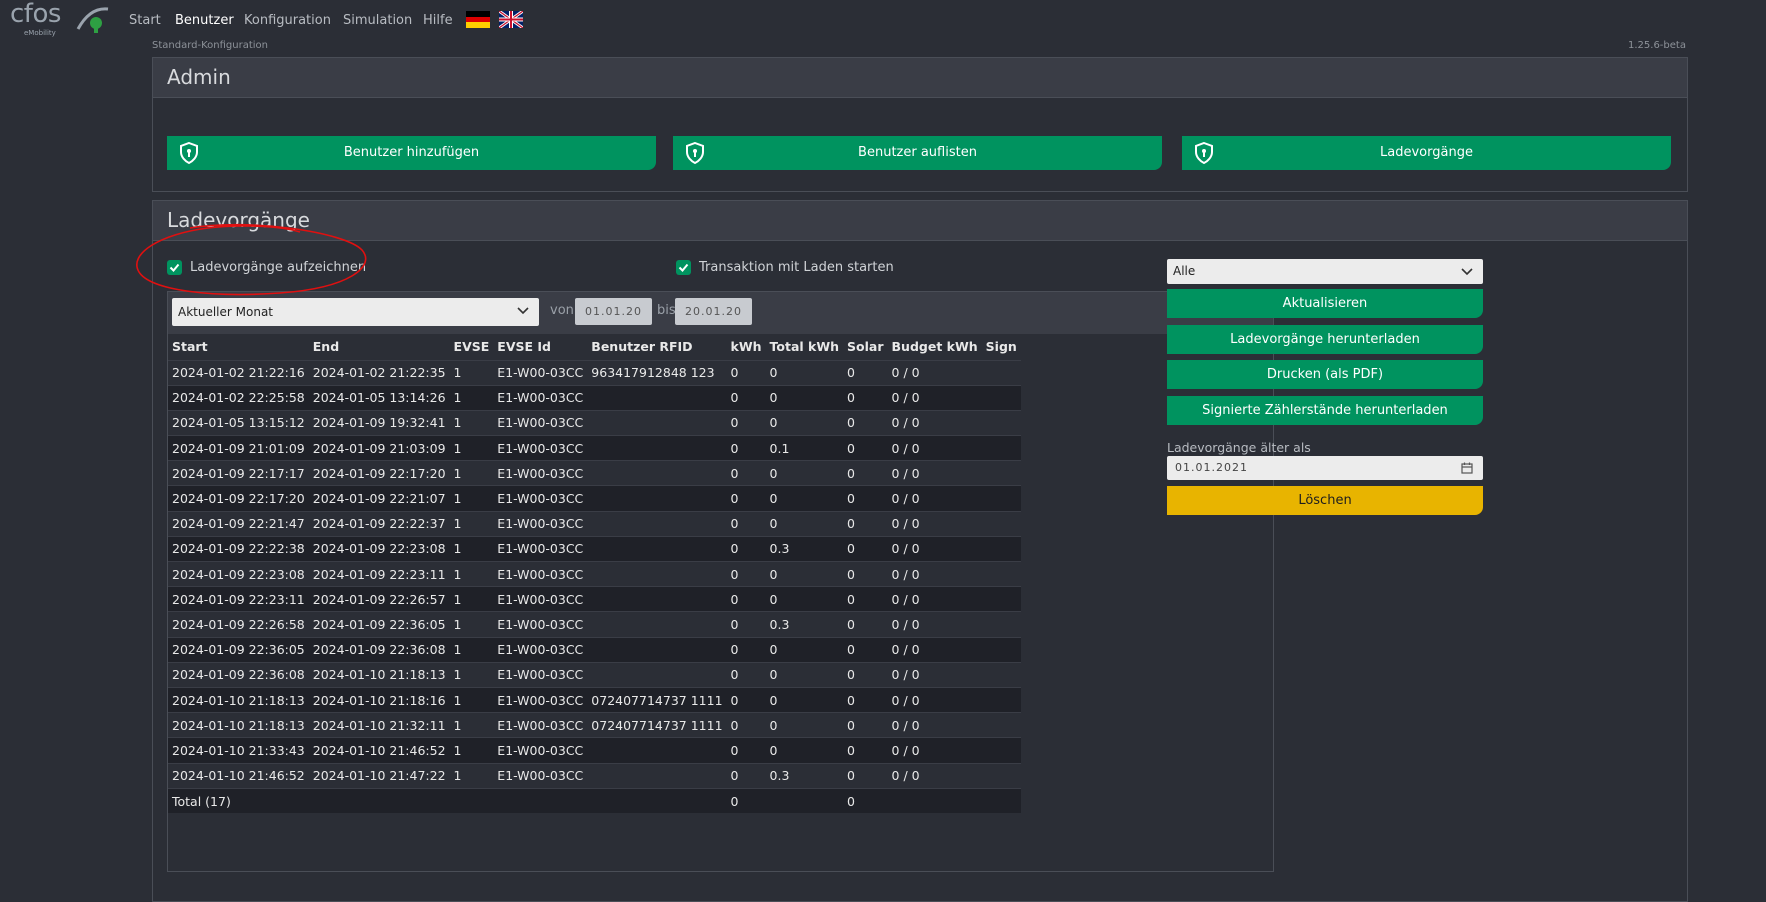 This screenshot has height=902, width=1766. What do you see at coordinates (379, 775) in the screenshot?
I see `table-cell: 2024-01-10 21:47:22` at bounding box center [379, 775].